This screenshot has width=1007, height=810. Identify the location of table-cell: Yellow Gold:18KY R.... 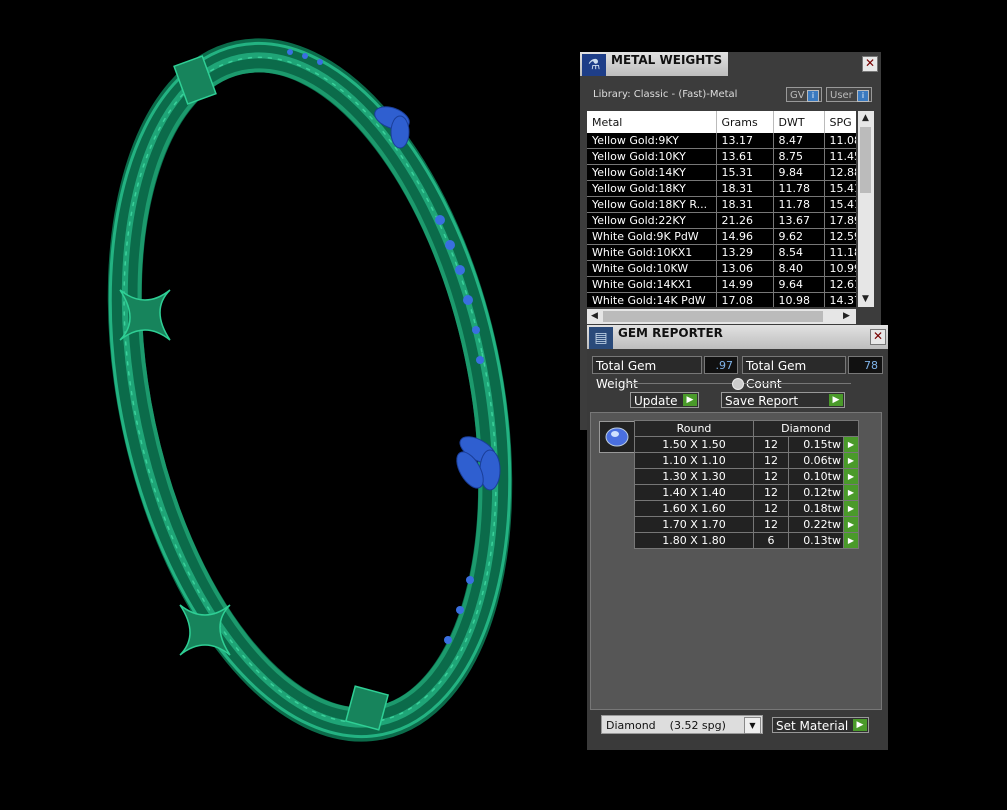
(652, 204).